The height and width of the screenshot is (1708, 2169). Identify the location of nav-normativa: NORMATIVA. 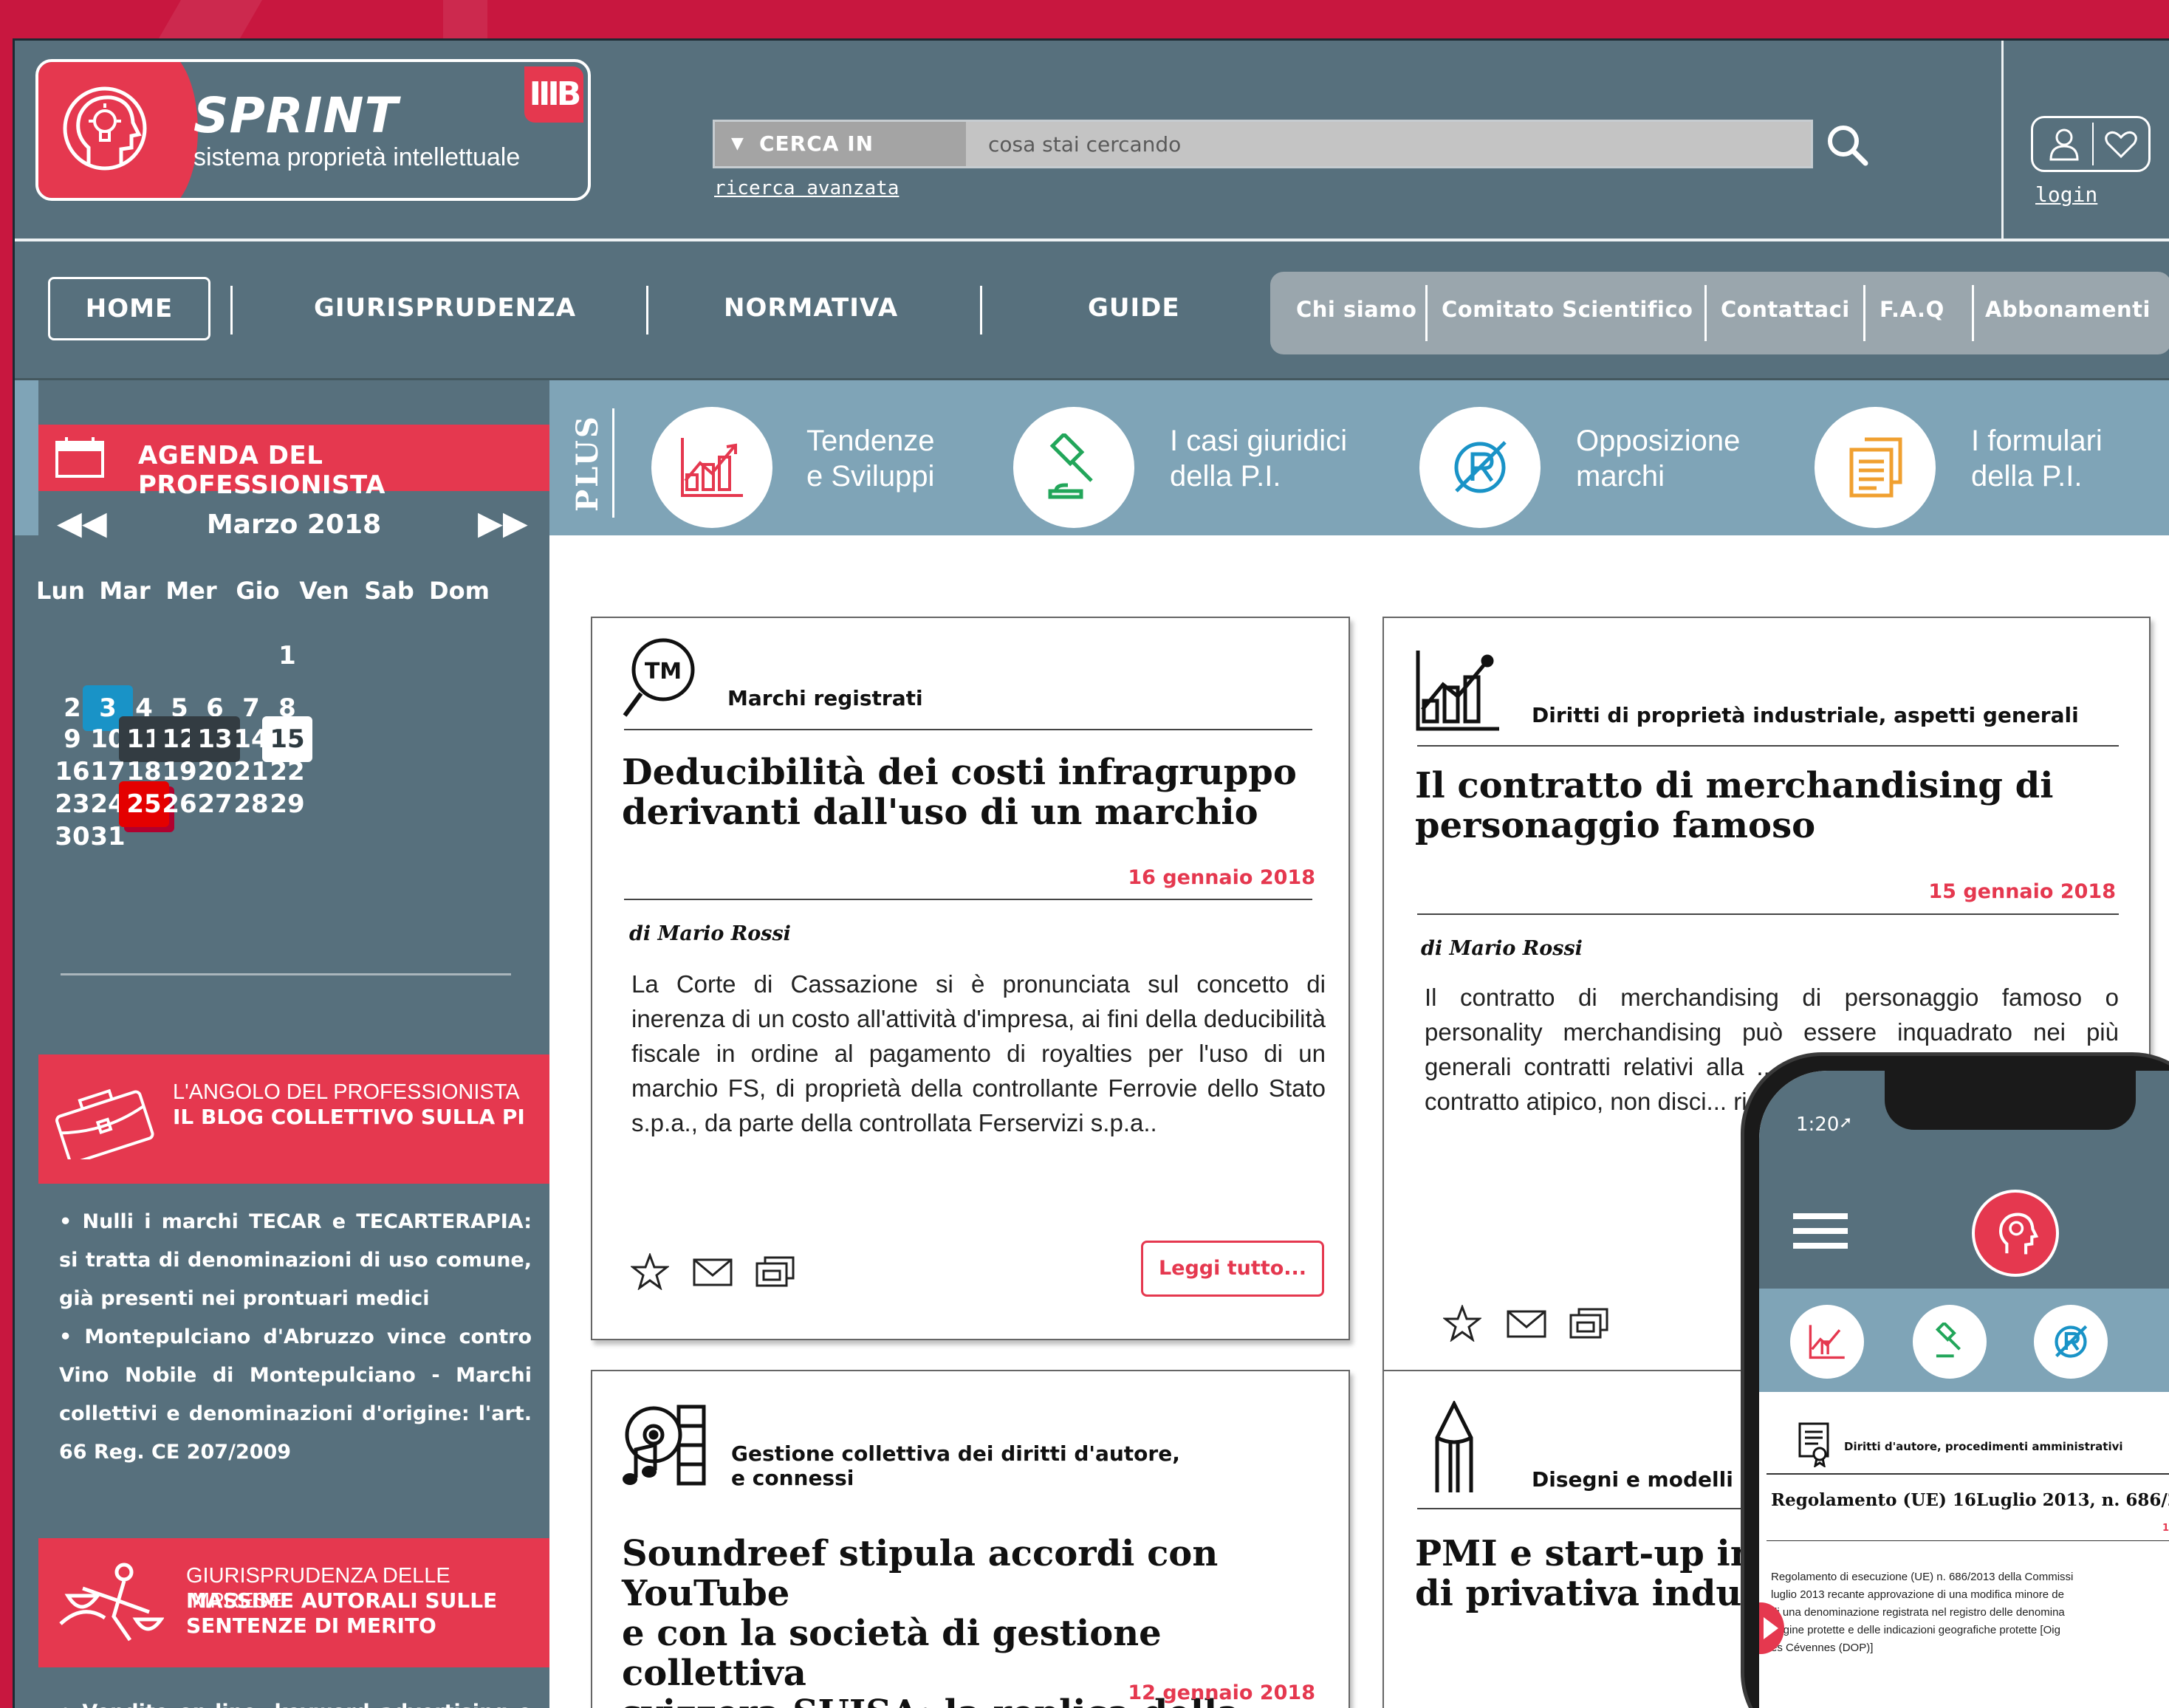
(811, 308).